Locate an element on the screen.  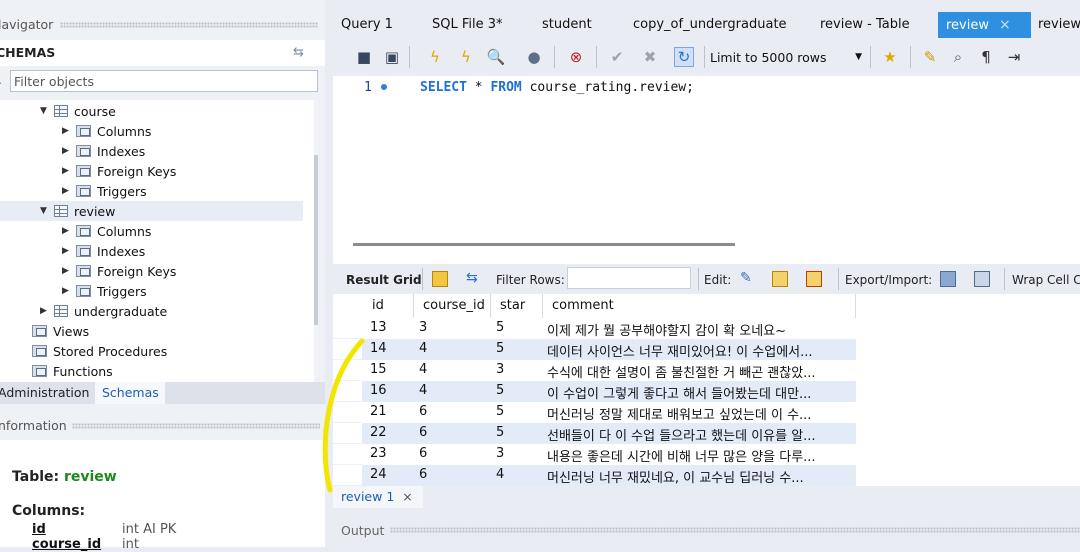
cell-comment: 이제 제가 뭘 공부해야할지 감이 확 오네요~ is located at coordinates (700, 328).